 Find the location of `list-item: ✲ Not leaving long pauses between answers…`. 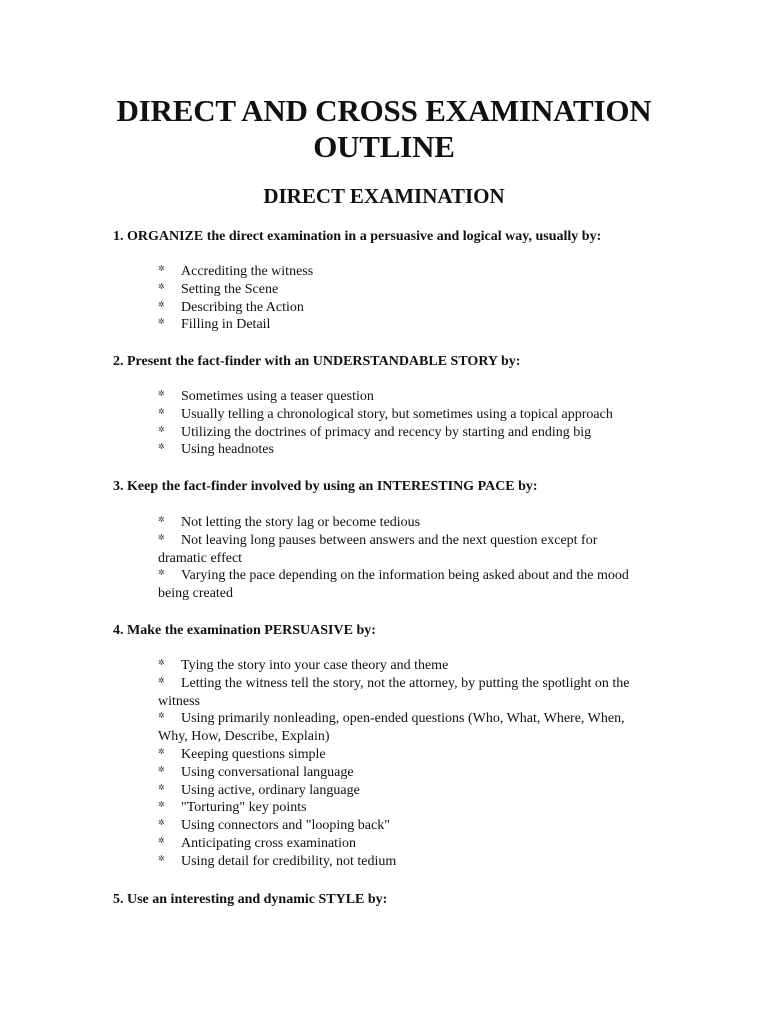

list-item: ✲ Not leaving long pauses between answers… is located at coordinates (378, 549).